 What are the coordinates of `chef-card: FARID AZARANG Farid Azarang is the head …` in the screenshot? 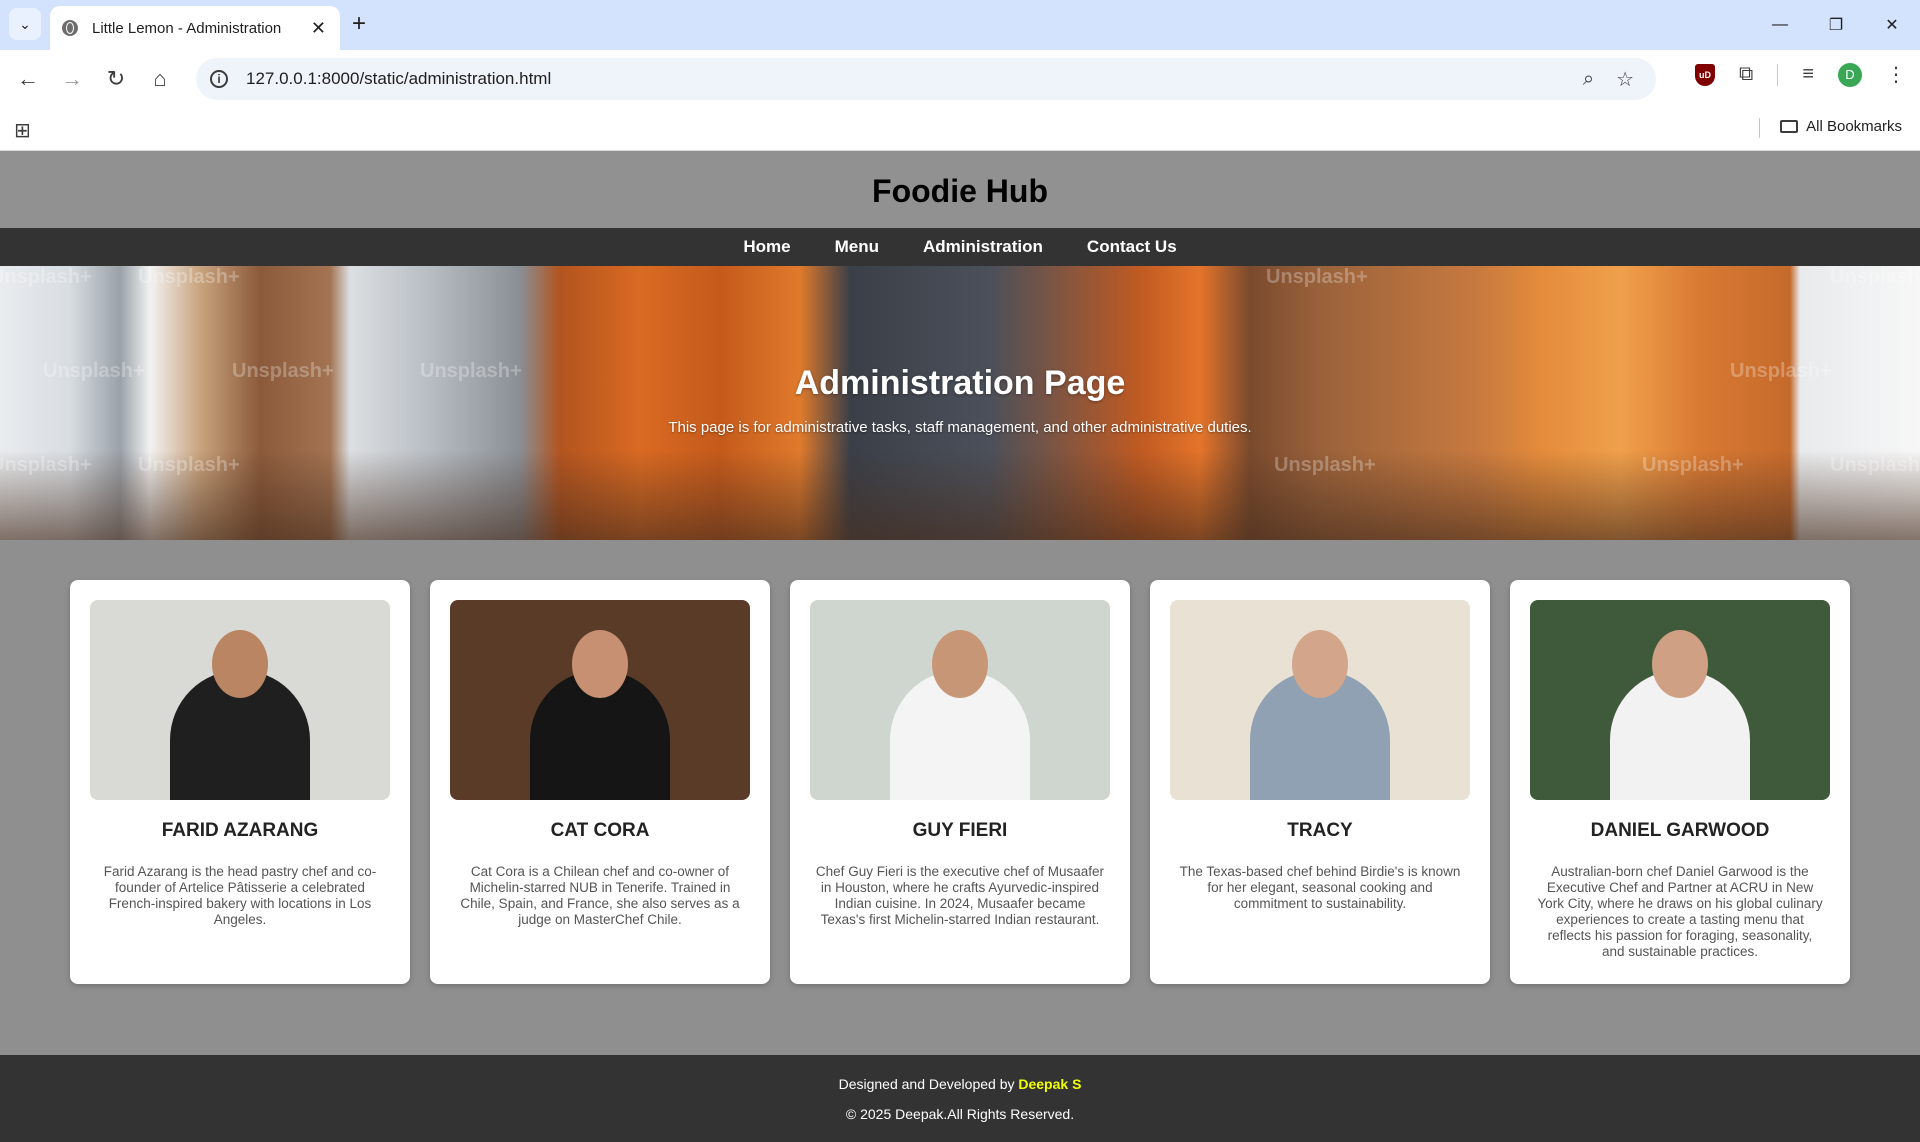 It's located at (240, 782).